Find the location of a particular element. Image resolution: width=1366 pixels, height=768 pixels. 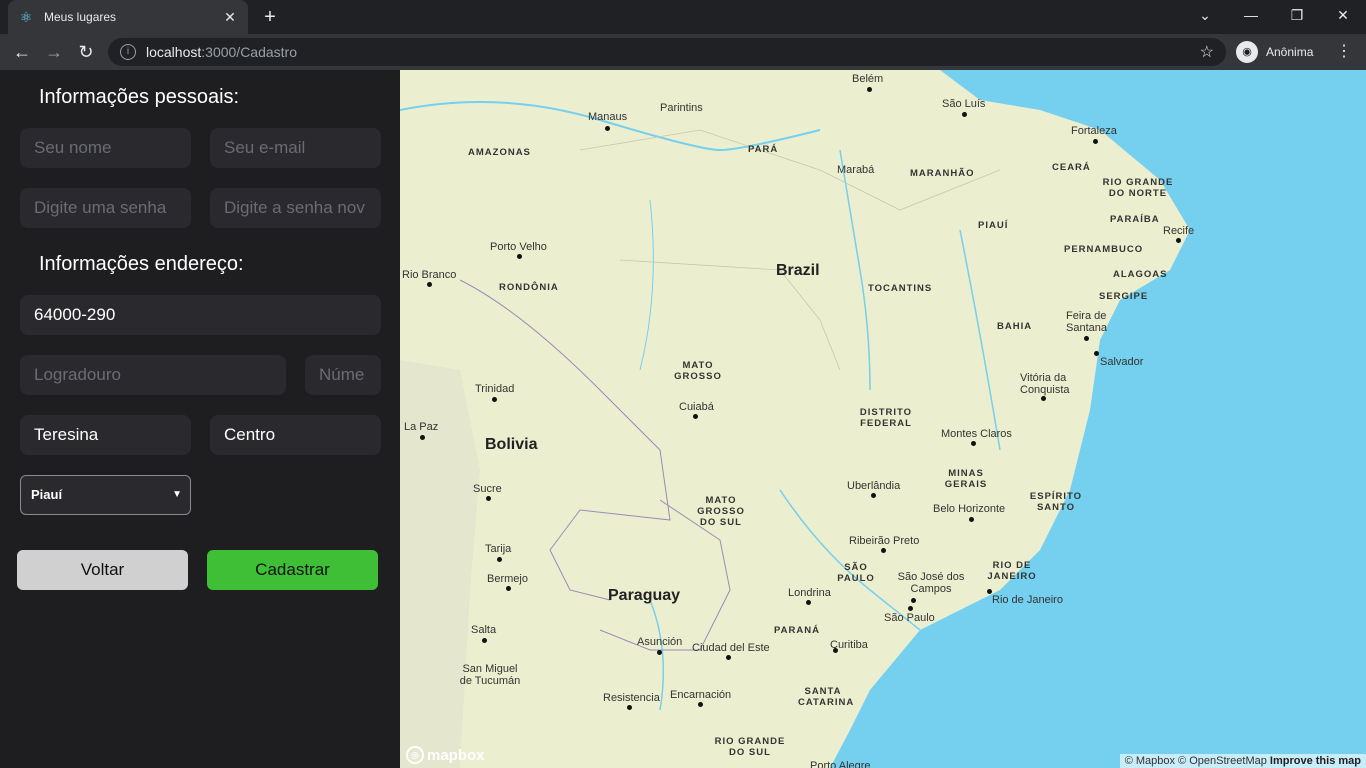

url-host: localhost is located at coordinates (174, 52).